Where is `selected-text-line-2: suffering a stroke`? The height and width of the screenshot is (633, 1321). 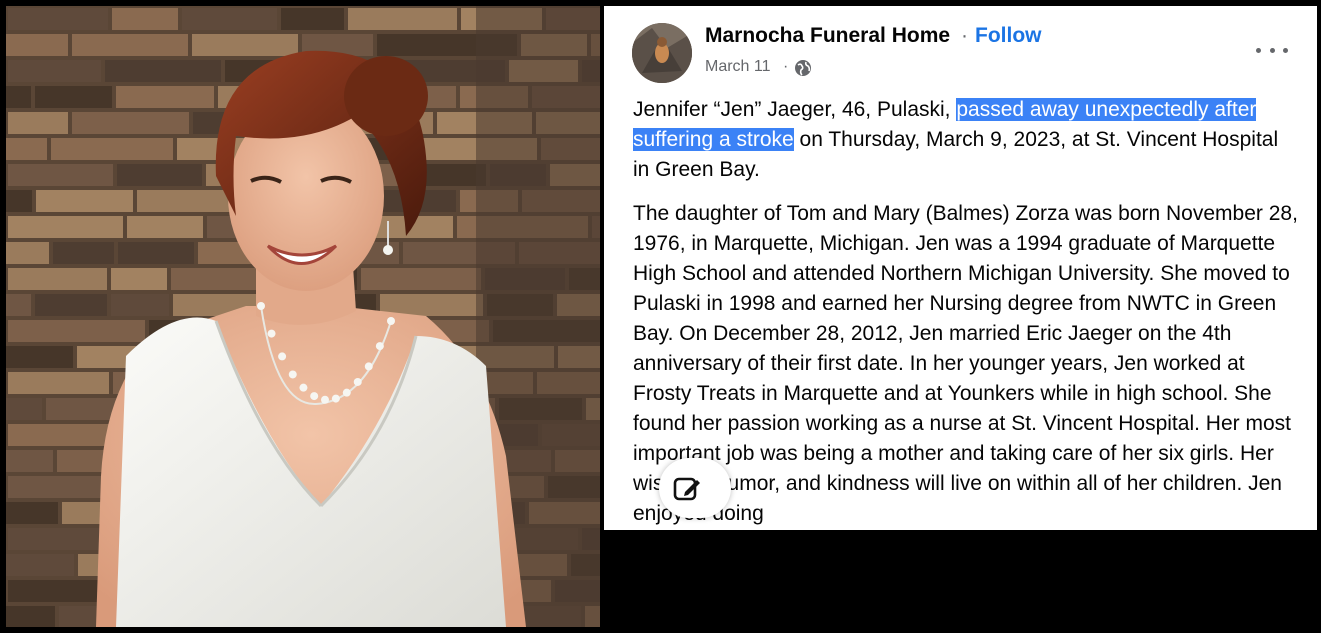
selected-text-line-2: suffering a stroke is located at coordinates (713, 139).